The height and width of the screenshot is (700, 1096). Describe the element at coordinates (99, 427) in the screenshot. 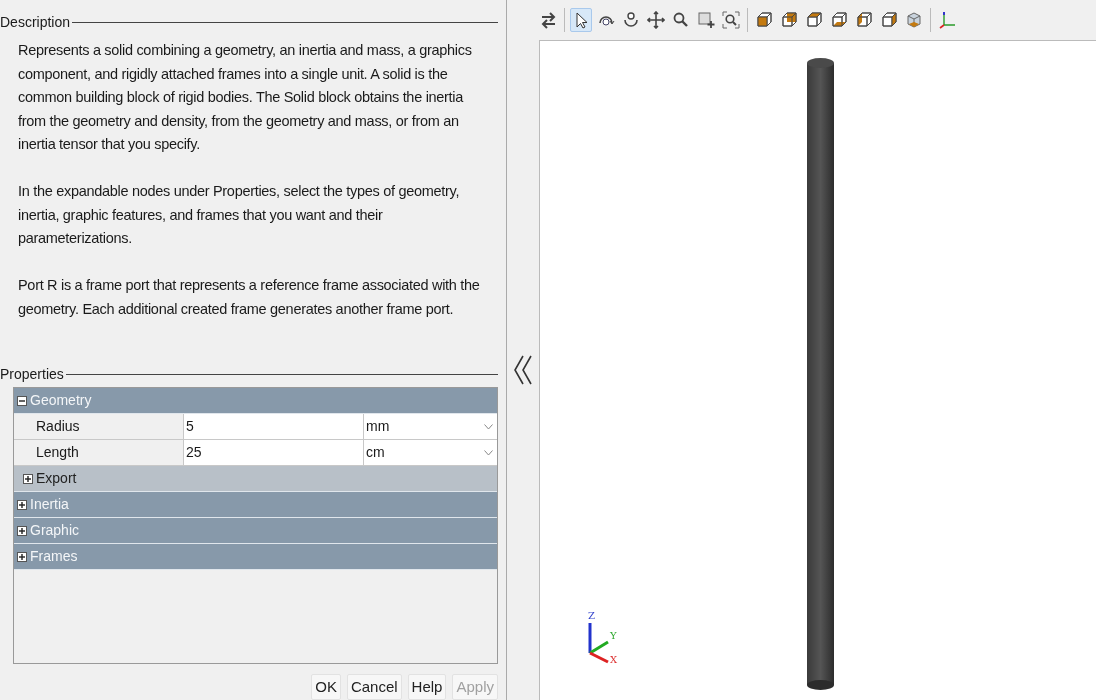

I see `parameter-label: Radius` at that location.